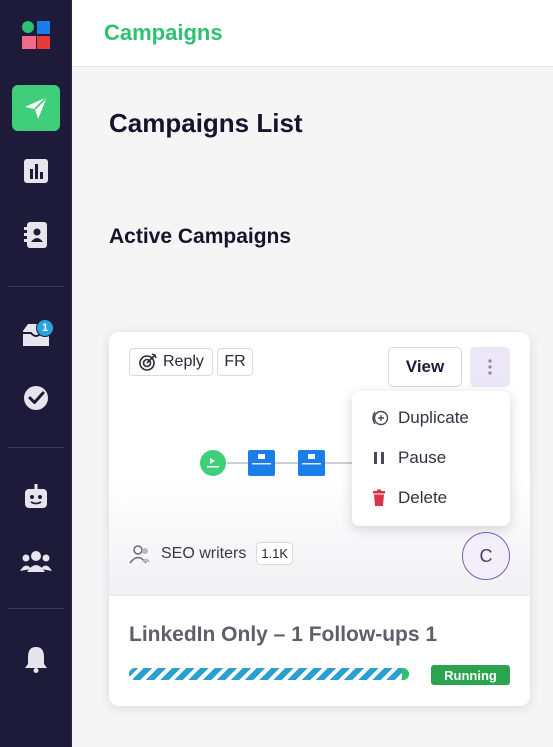 This screenshot has width=553, height=747. I want to click on robot-icon, so click(36, 496).